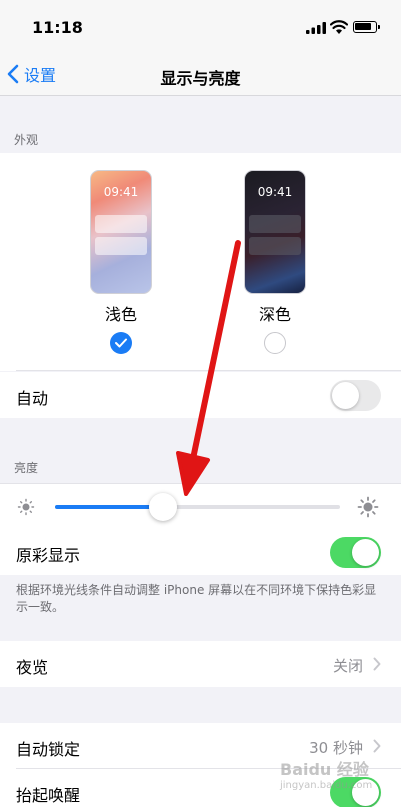  I want to click on light-mode-label: 浅色, so click(120, 314).